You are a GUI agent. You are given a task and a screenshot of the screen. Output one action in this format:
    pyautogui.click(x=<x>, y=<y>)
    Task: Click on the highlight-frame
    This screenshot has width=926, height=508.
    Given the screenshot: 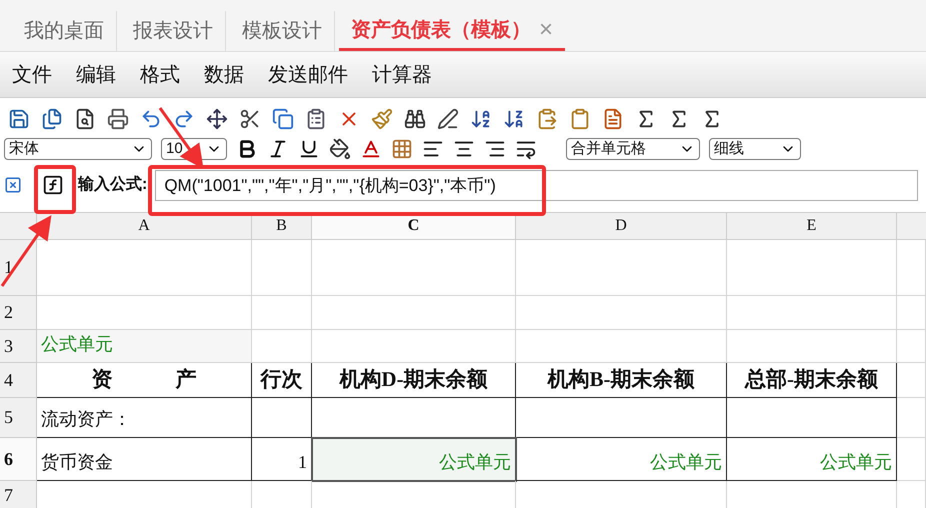 What is the action you would take?
    pyautogui.click(x=55, y=189)
    